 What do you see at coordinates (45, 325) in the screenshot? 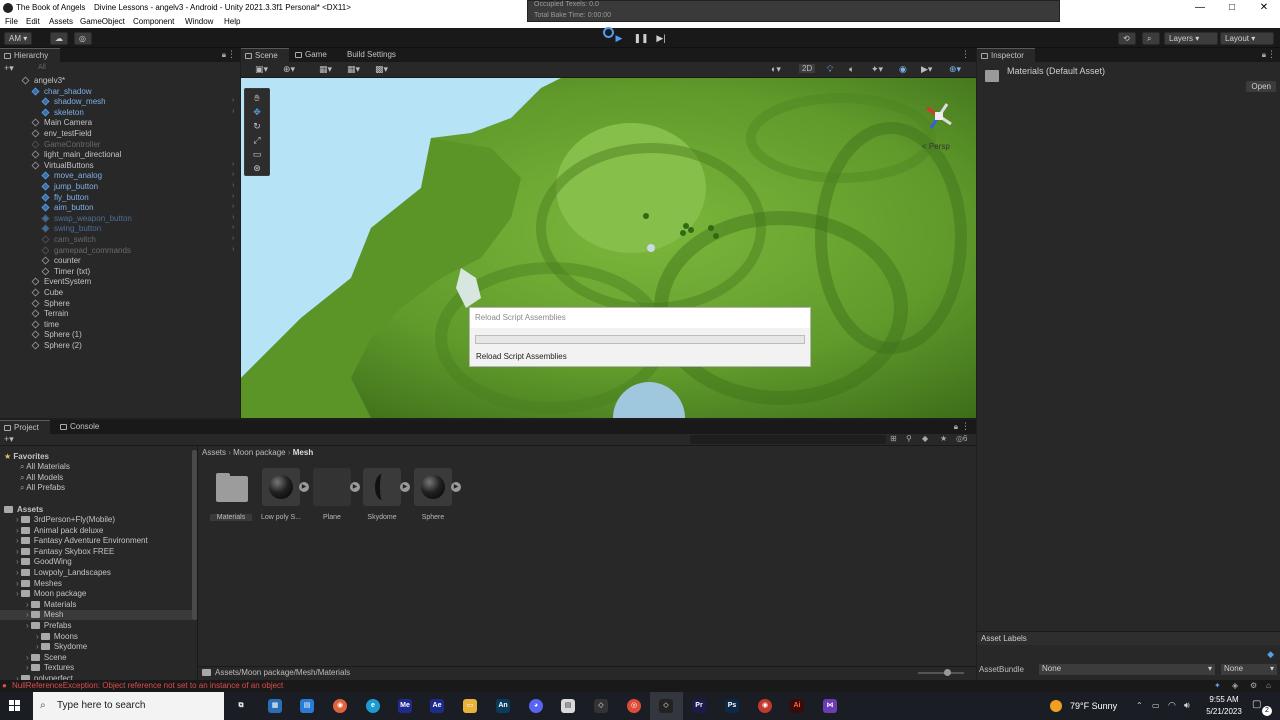
I see `hierarchy-item: time` at bounding box center [45, 325].